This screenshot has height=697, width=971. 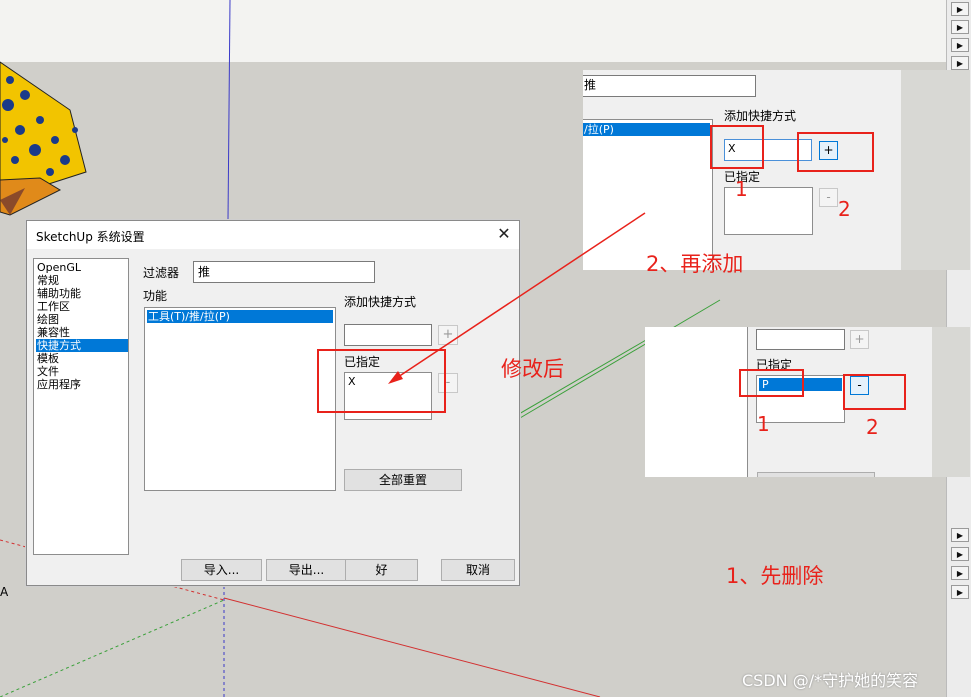 What do you see at coordinates (388, 335) in the screenshot?
I see `add-shortcut-input` at bounding box center [388, 335].